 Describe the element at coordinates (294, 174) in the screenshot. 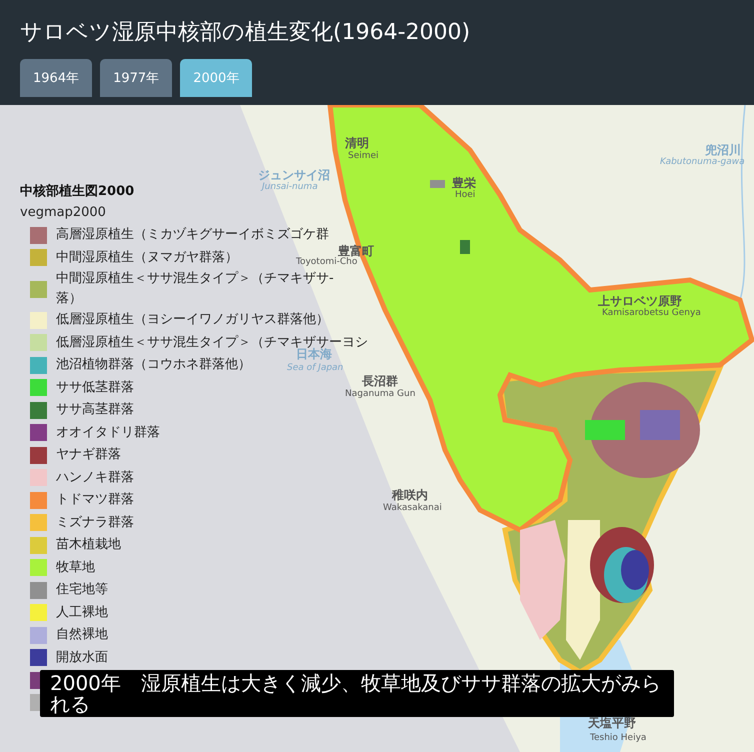

I see `map-place-label: ジュンサイ沼` at that location.